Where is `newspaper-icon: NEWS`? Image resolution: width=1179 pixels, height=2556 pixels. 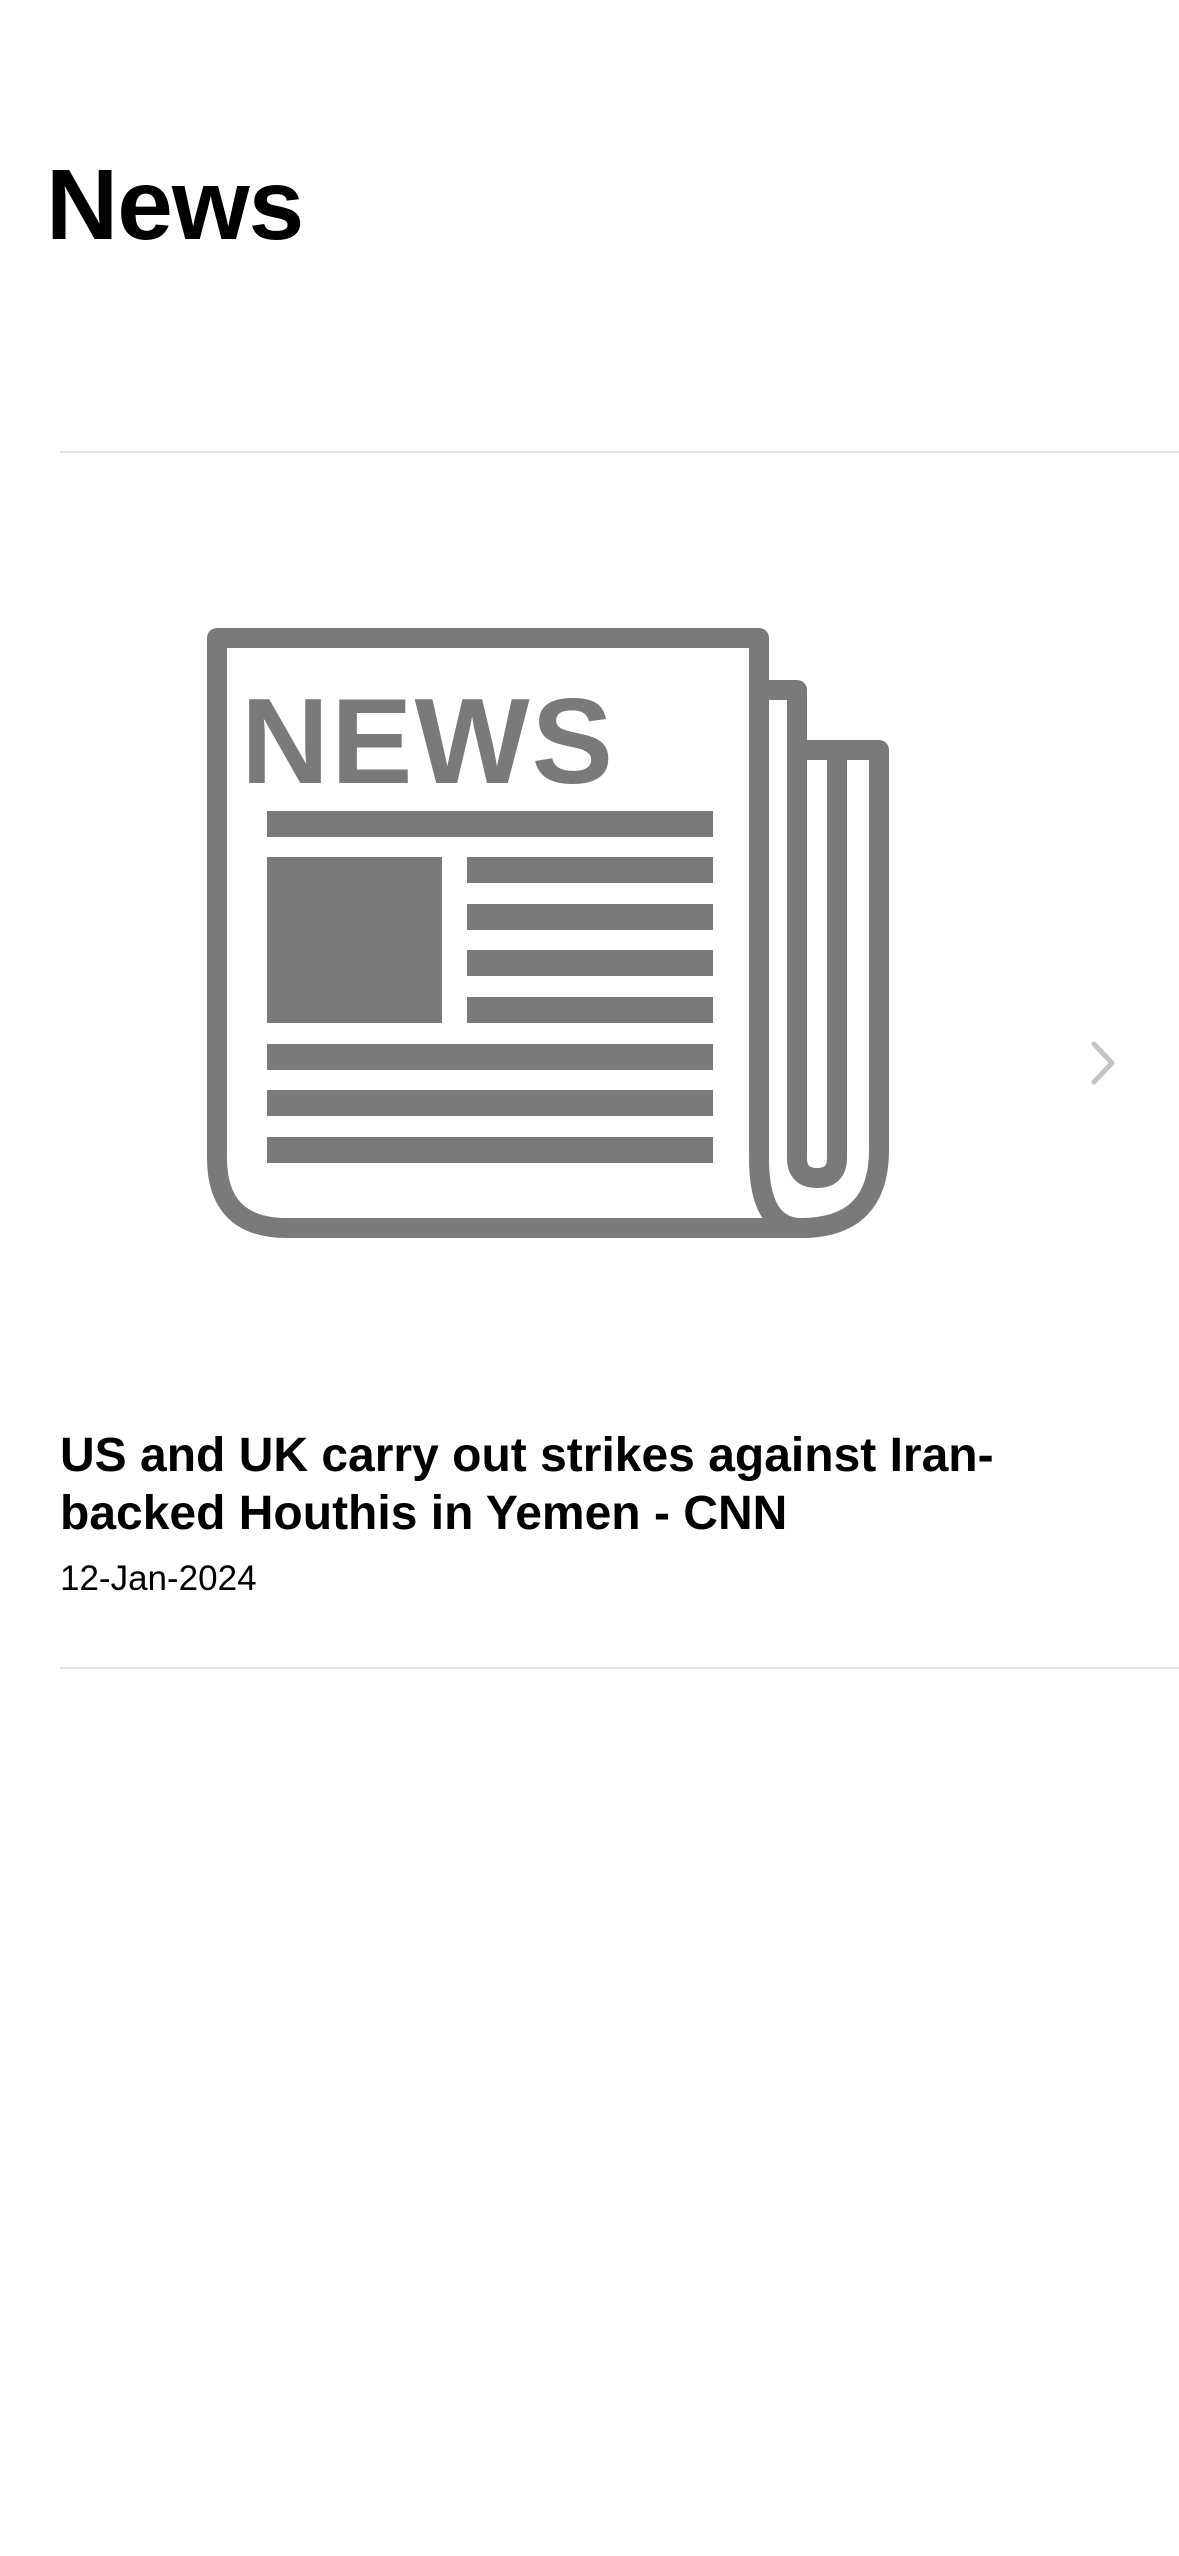
newspaper-icon: NEWS is located at coordinates (563, 933).